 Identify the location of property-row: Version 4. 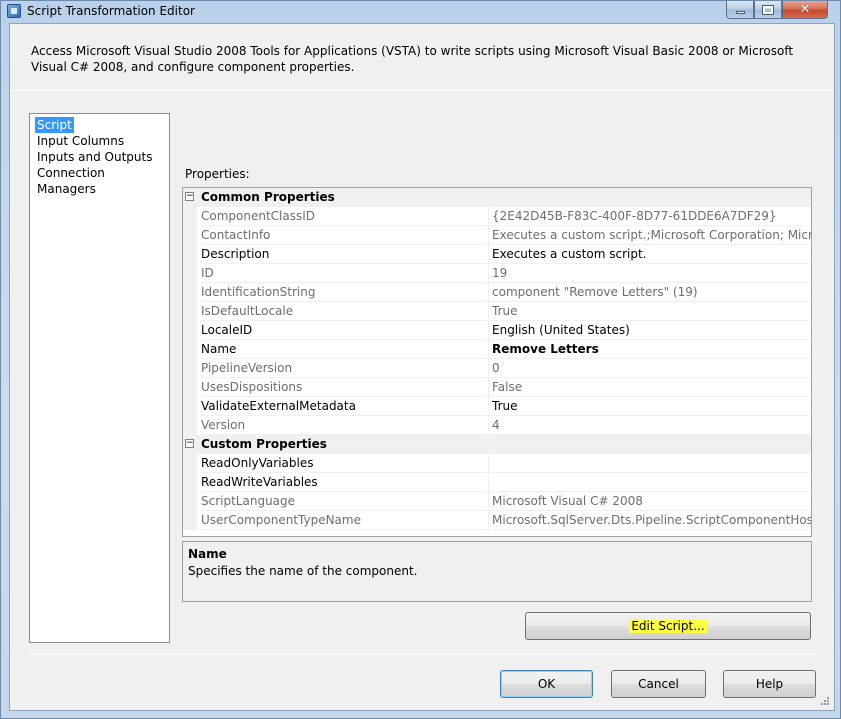
(497, 425).